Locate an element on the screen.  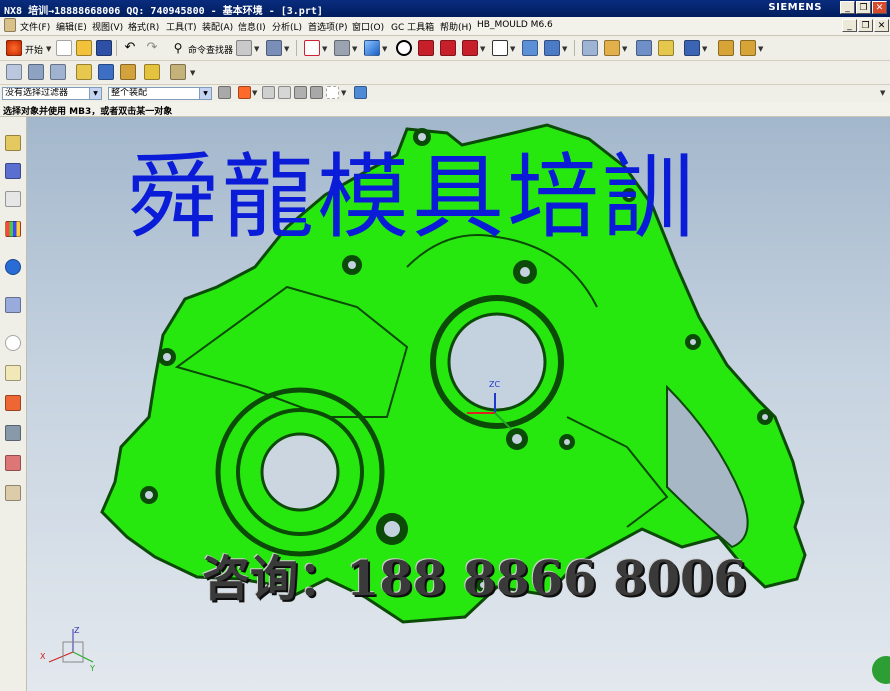
undo-icon: ↶ is located at coordinates (130, 48).